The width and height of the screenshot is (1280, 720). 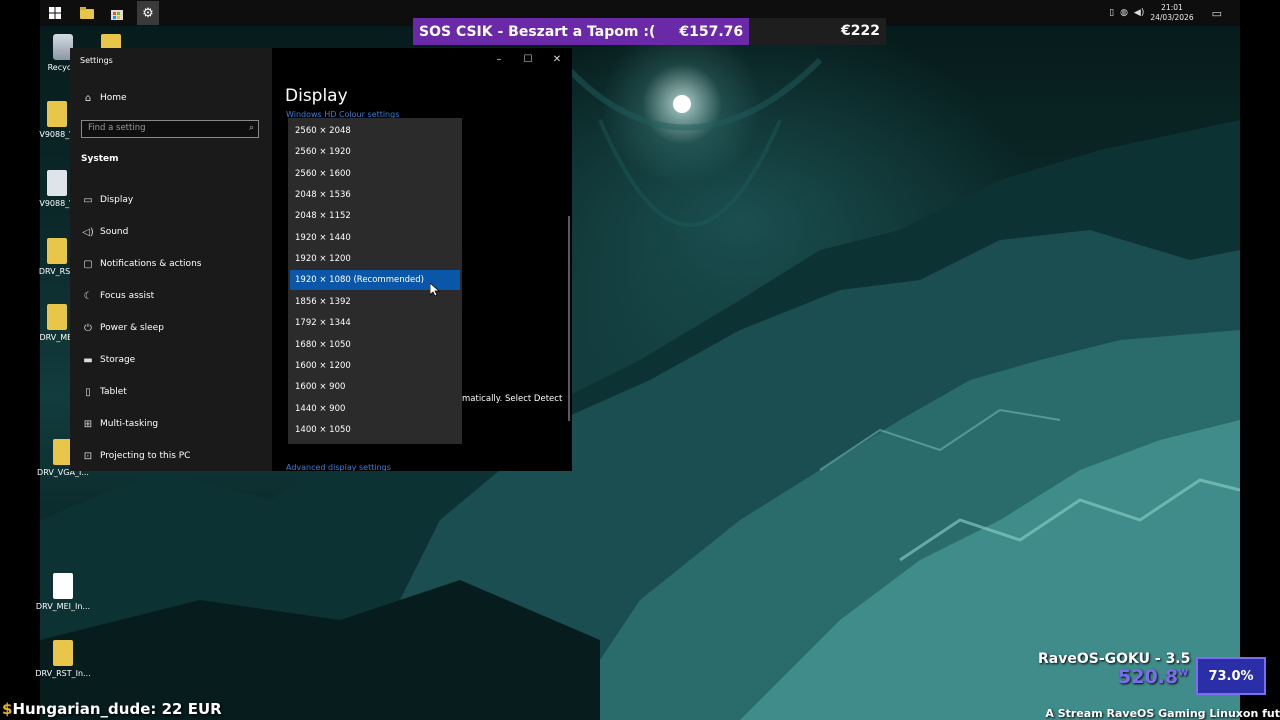 What do you see at coordinates (7, 709) in the screenshot?
I see `coin-icon: $` at bounding box center [7, 709].